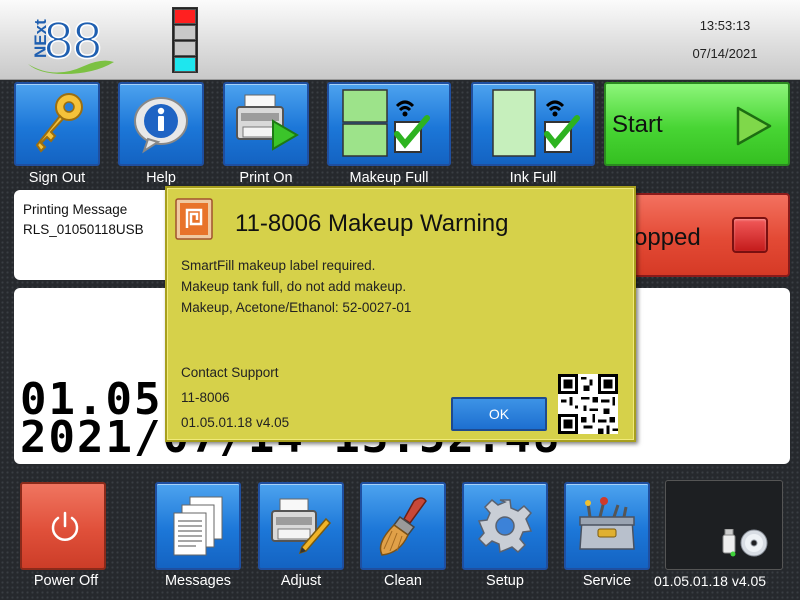 The image size is (800, 600). What do you see at coordinates (185, 16) in the screenshot?
I see `status-light-red` at bounding box center [185, 16].